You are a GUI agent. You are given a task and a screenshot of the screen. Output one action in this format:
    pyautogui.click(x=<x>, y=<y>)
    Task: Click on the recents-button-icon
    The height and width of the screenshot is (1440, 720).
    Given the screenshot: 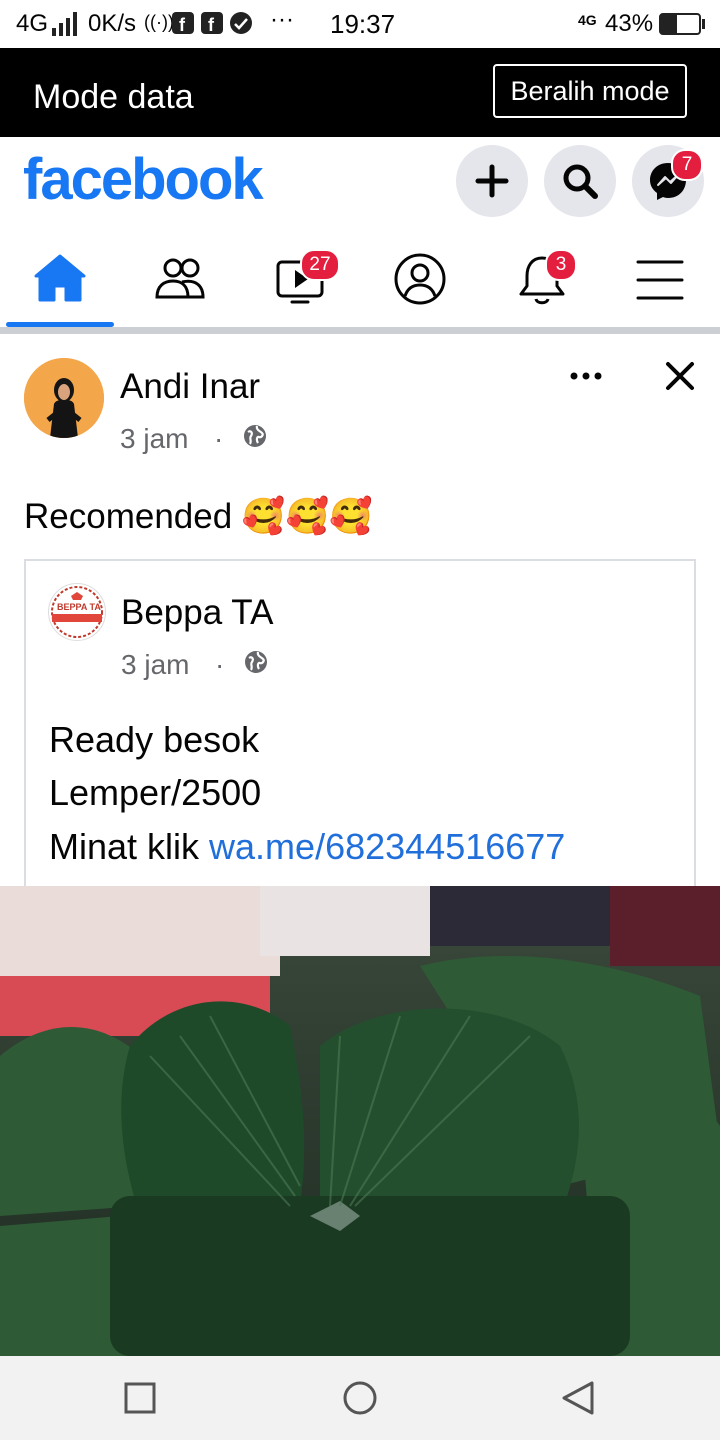 What is the action you would take?
    pyautogui.click(x=140, y=1398)
    